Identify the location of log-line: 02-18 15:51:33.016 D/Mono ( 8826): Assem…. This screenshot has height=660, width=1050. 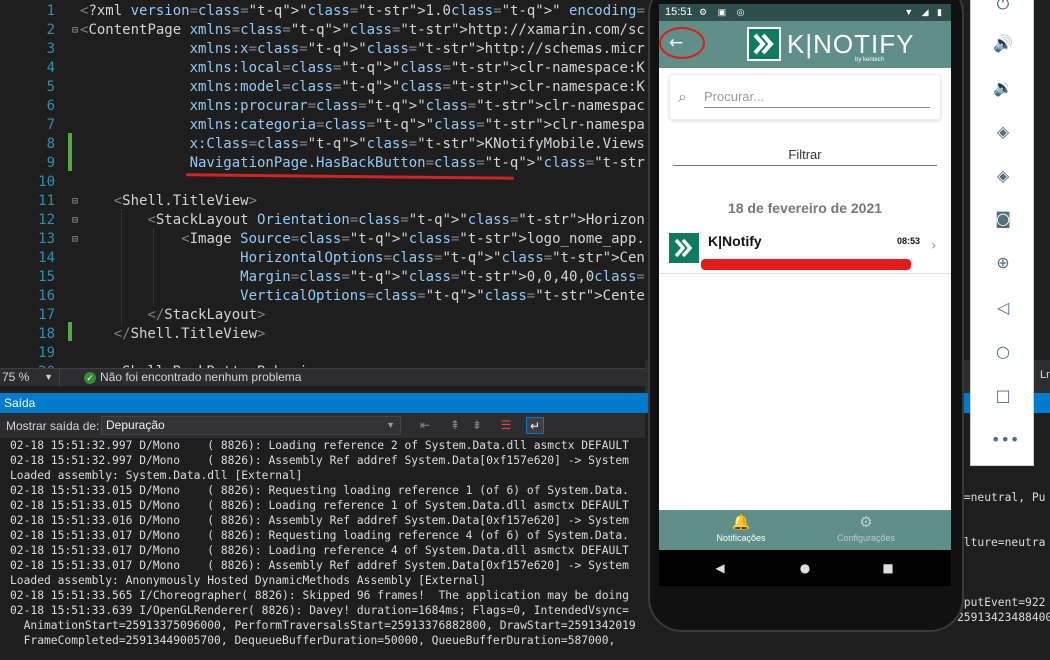
(319, 520).